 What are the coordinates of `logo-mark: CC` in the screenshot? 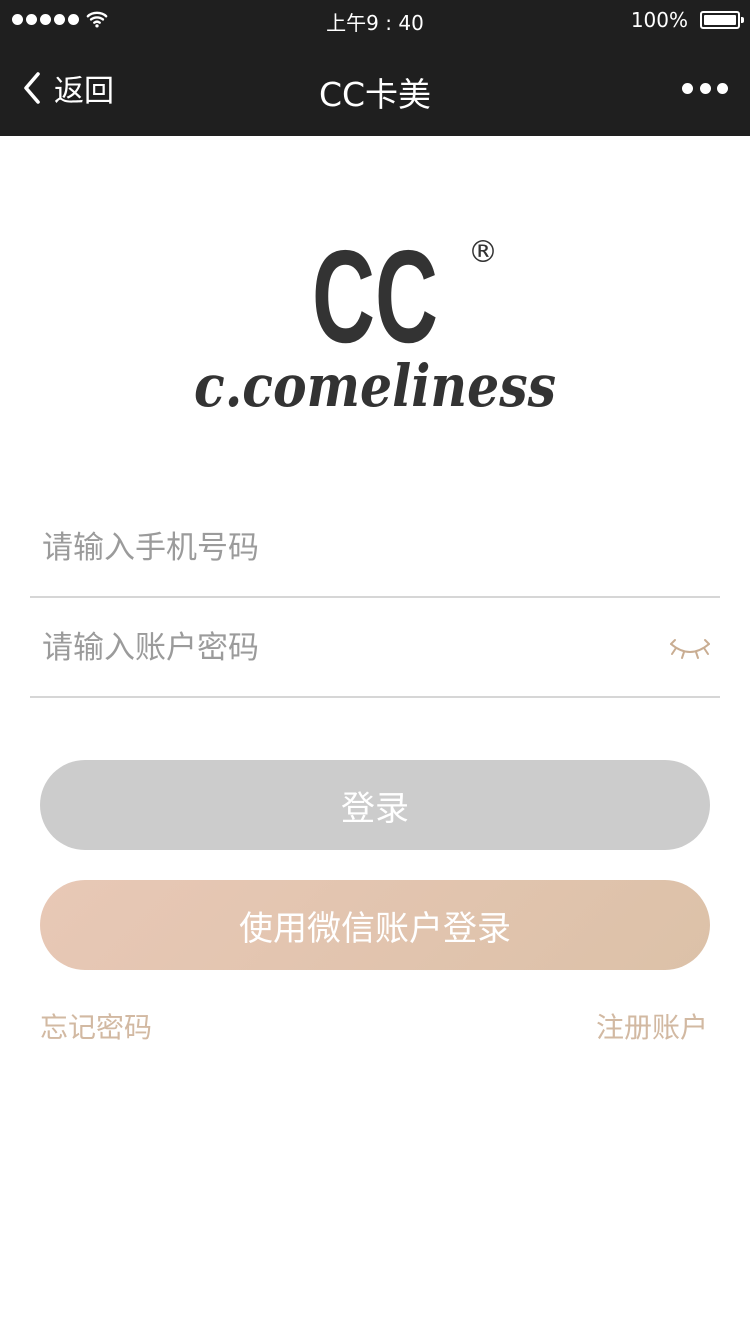 It's located at (375, 296).